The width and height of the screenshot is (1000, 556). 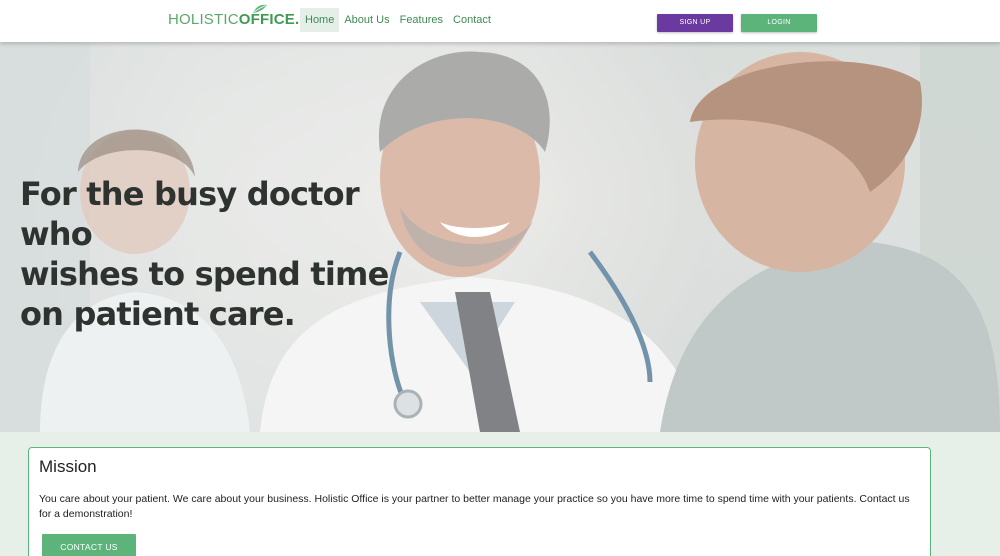 I want to click on hero-line-1: For the busy doctor who, so click(x=190, y=214).